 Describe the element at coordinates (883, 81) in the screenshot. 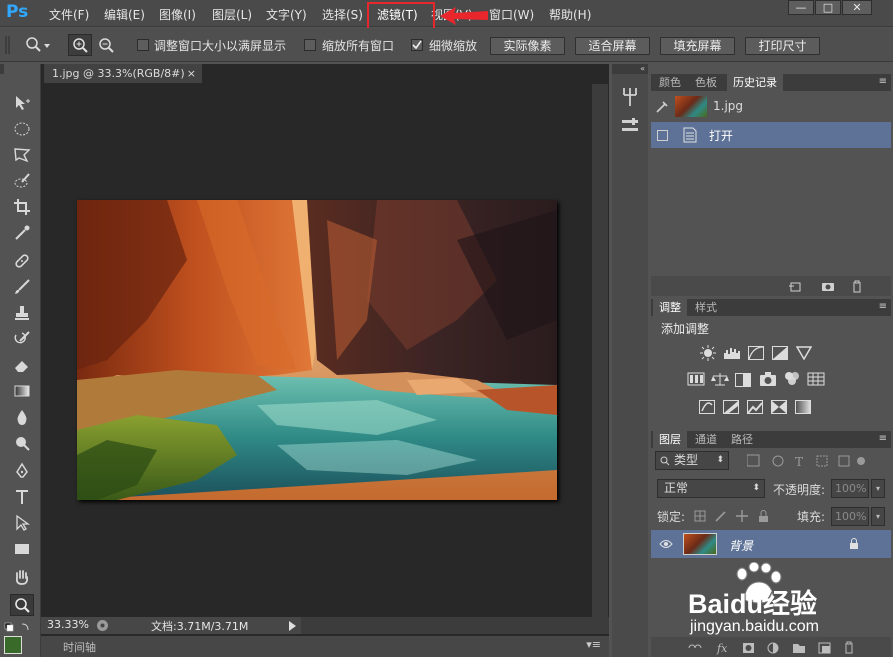

I see `history-panel-menu-icon: ≡` at that location.